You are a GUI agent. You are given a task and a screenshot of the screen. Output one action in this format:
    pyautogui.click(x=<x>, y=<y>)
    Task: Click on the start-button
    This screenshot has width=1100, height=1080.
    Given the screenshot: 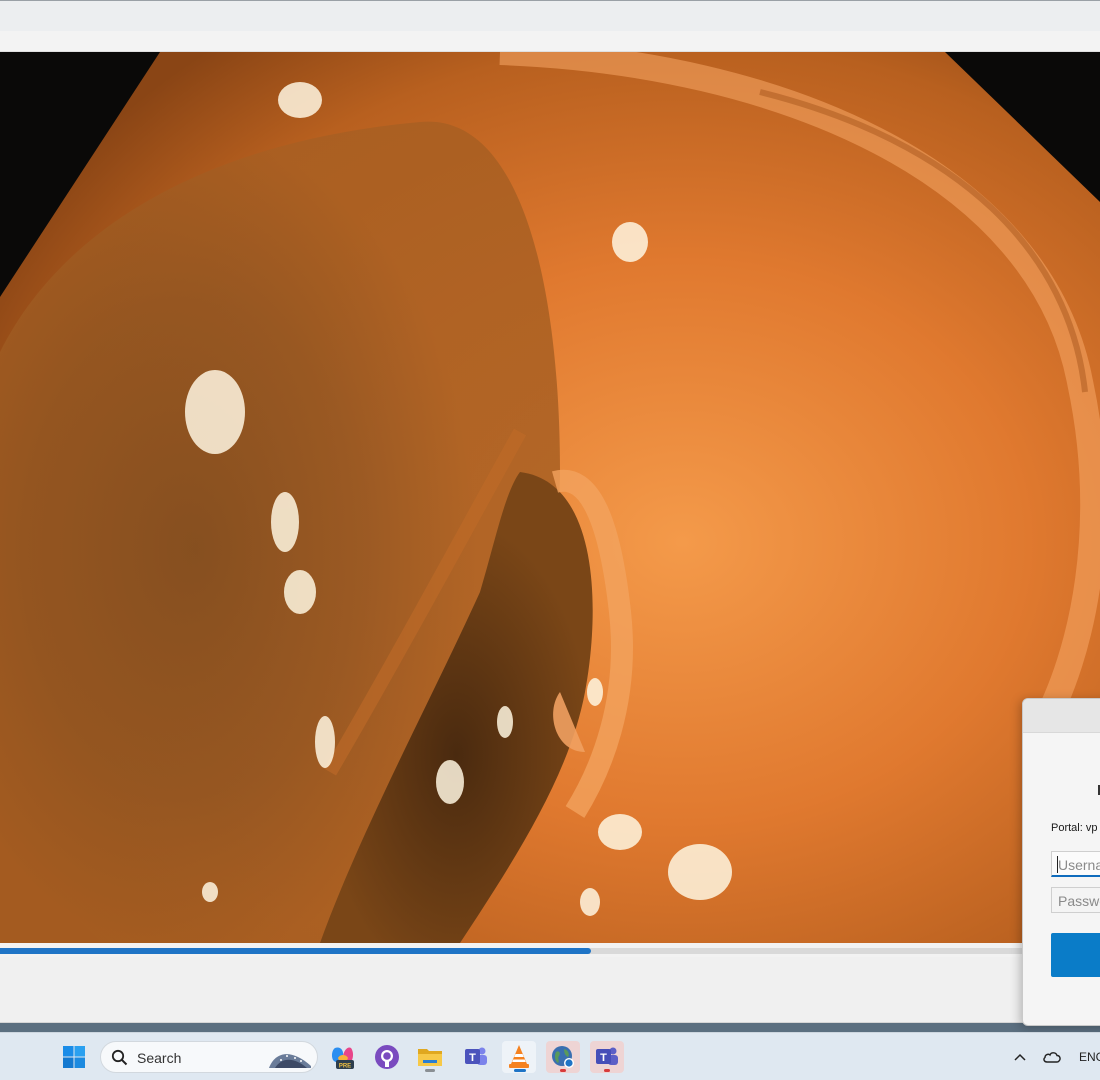 What is the action you would take?
    pyautogui.click(x=74, y=1057)
    